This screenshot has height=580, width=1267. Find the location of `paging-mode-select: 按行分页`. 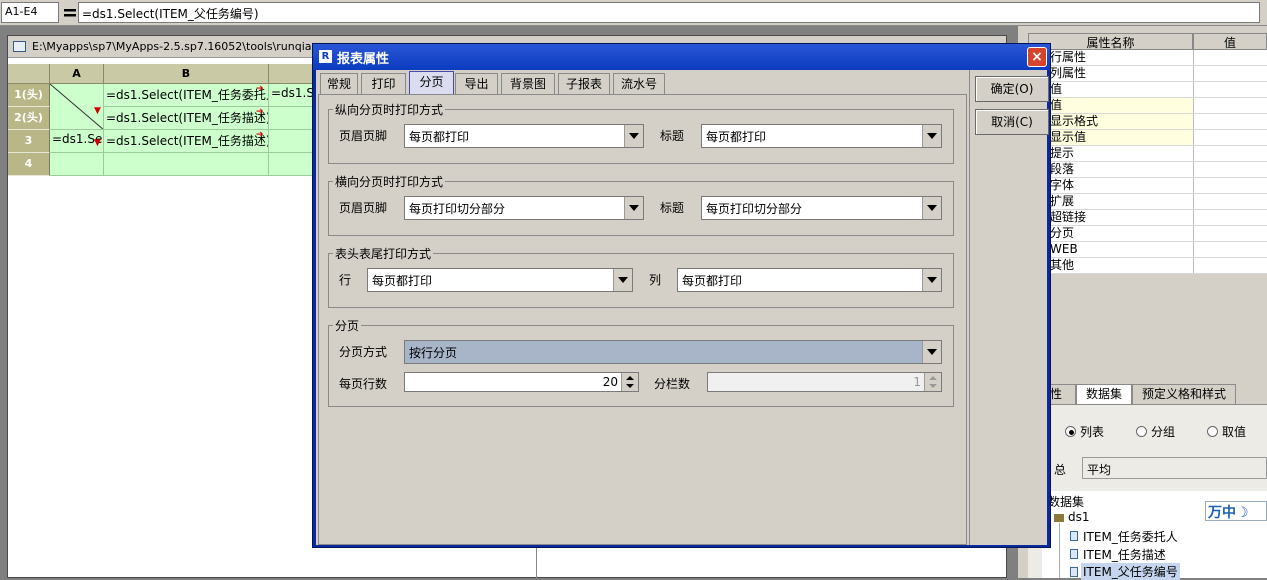

paging-mode-select: 按行分页 is located at coordinates (673, 352).